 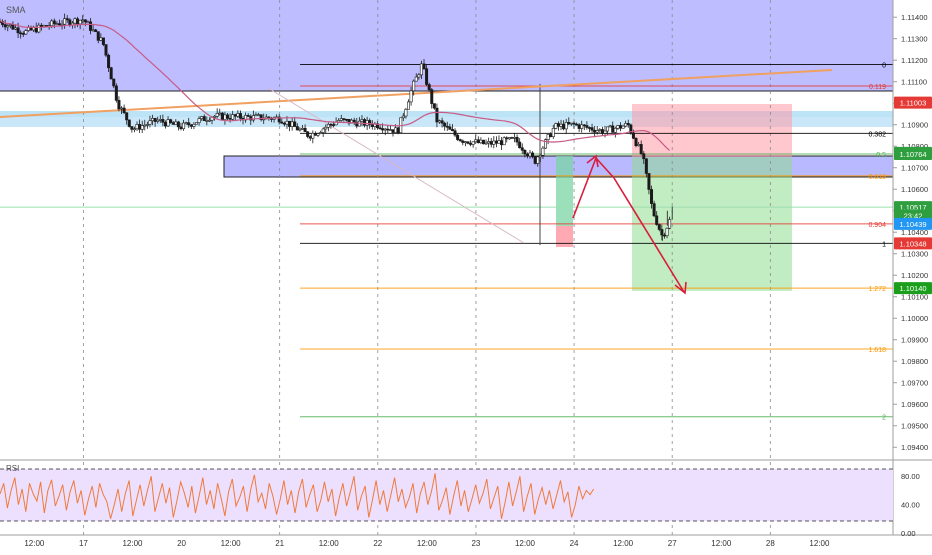 What do you see at coordinates (914, 340) in the screenshot?
I see `price-tick-label: 1.09900` at bounding box center [914, 340].